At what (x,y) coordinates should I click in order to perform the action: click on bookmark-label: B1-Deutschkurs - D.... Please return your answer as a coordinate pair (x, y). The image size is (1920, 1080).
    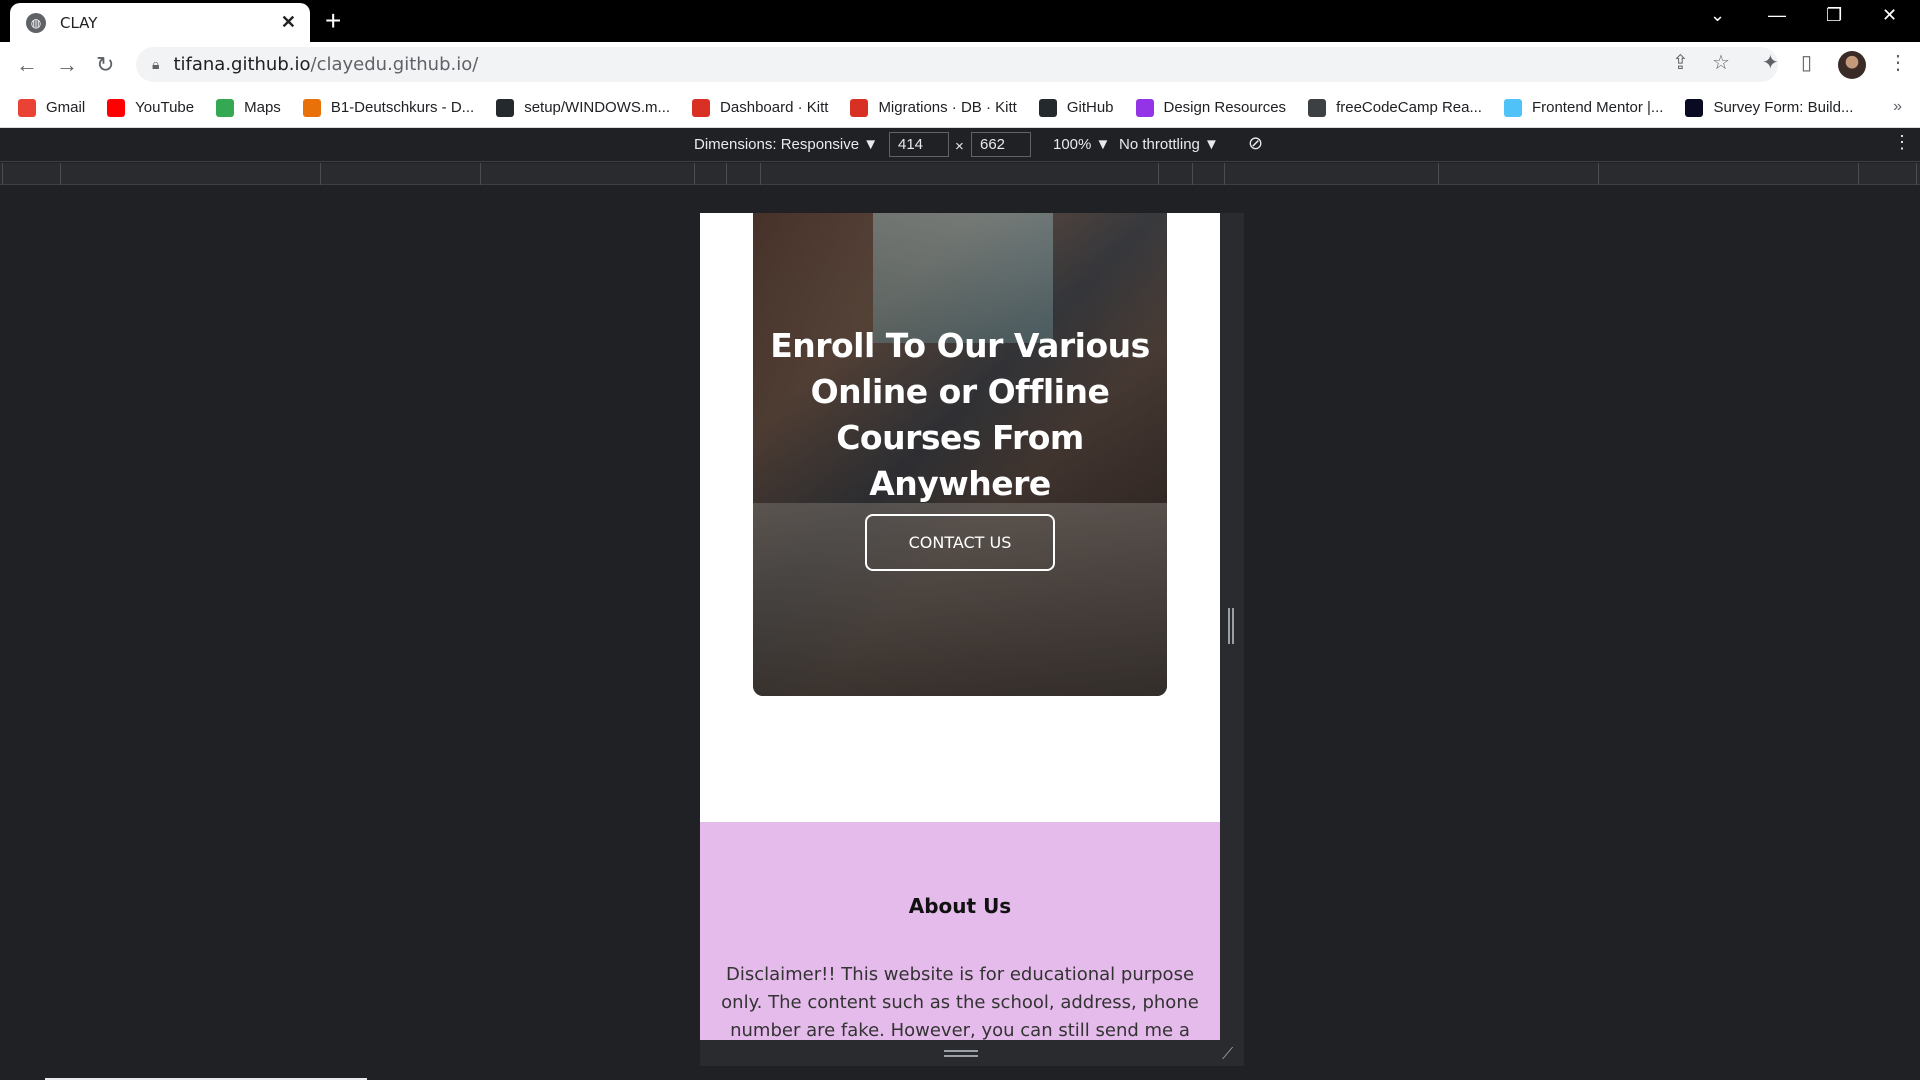
    Looking at the image, I should click on (402, 107).